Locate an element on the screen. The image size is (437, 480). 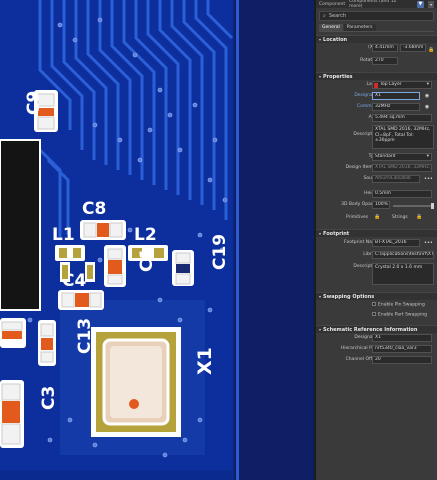
tab-general: General is located at coordinates (331, 27).